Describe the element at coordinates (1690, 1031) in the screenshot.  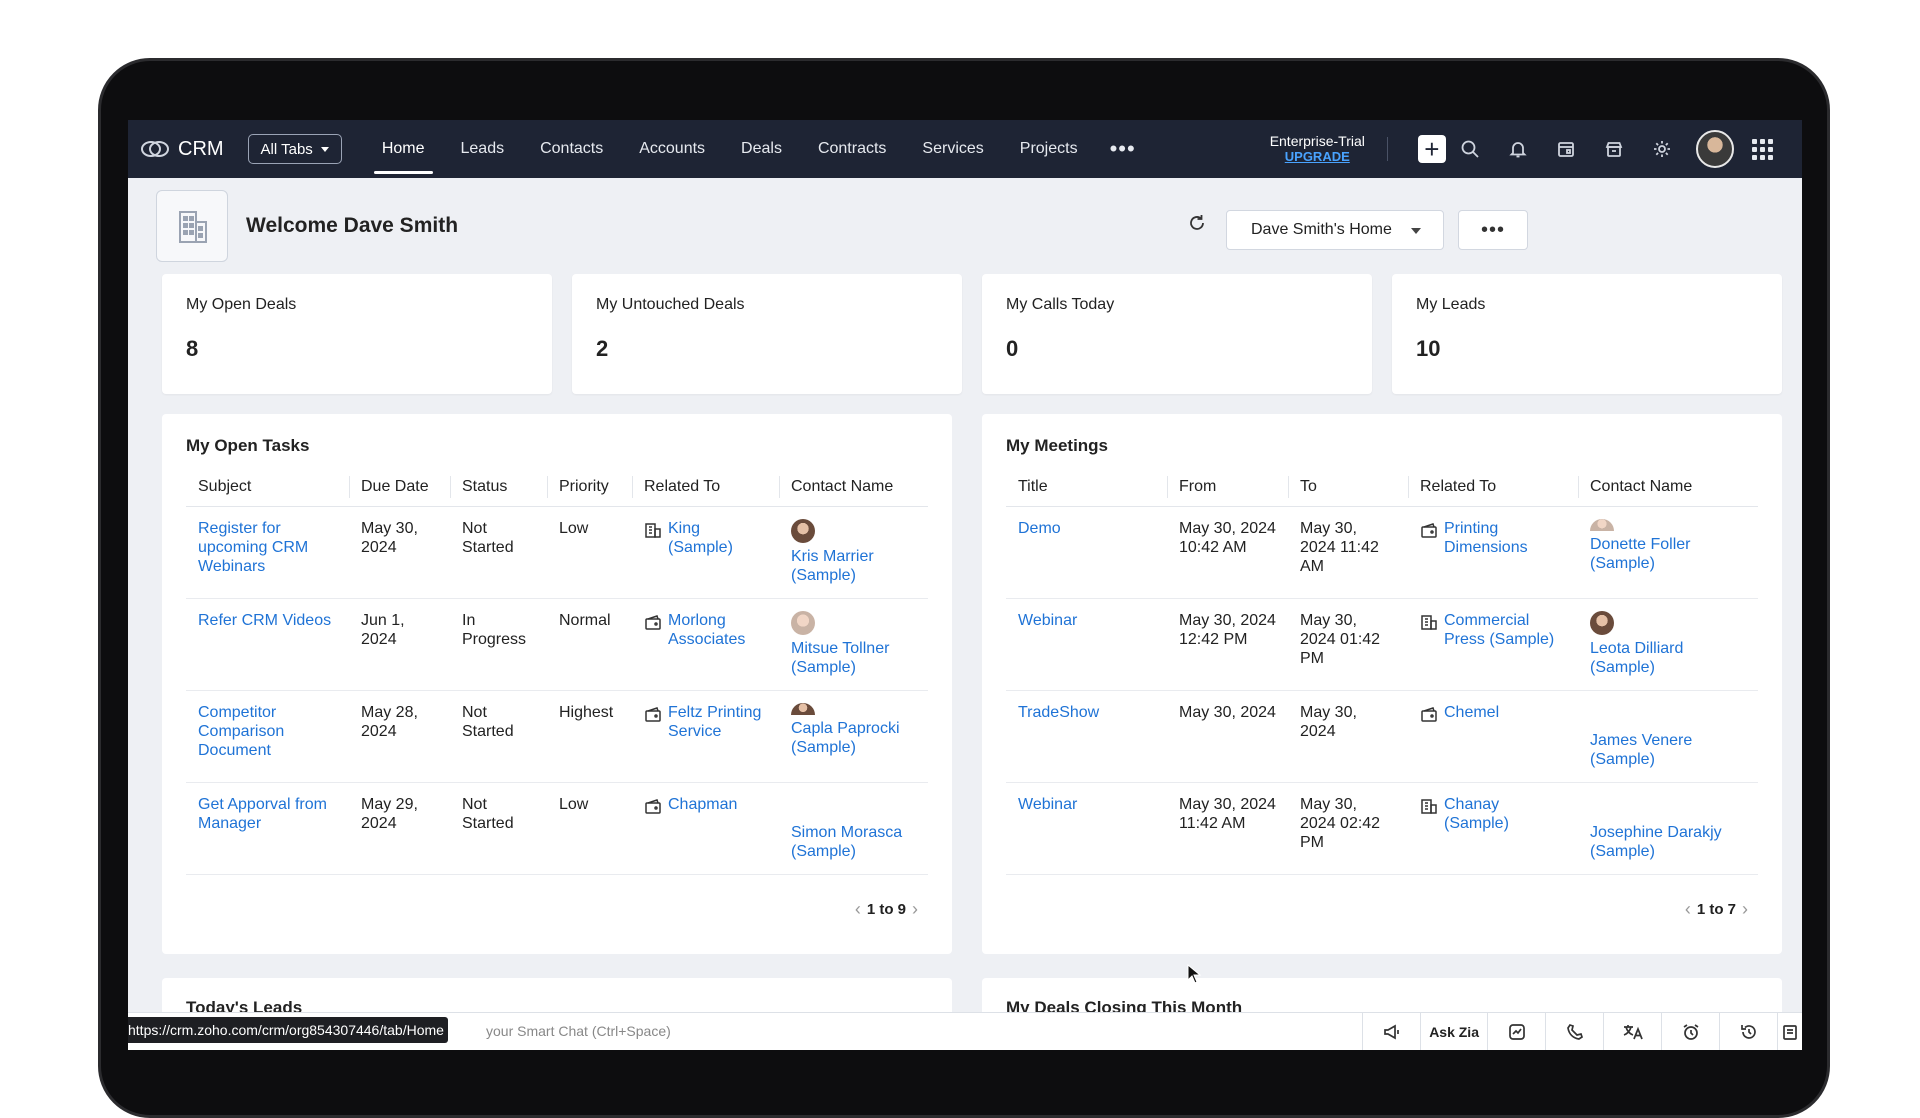
I see `alarm-clock-icon` at that location.